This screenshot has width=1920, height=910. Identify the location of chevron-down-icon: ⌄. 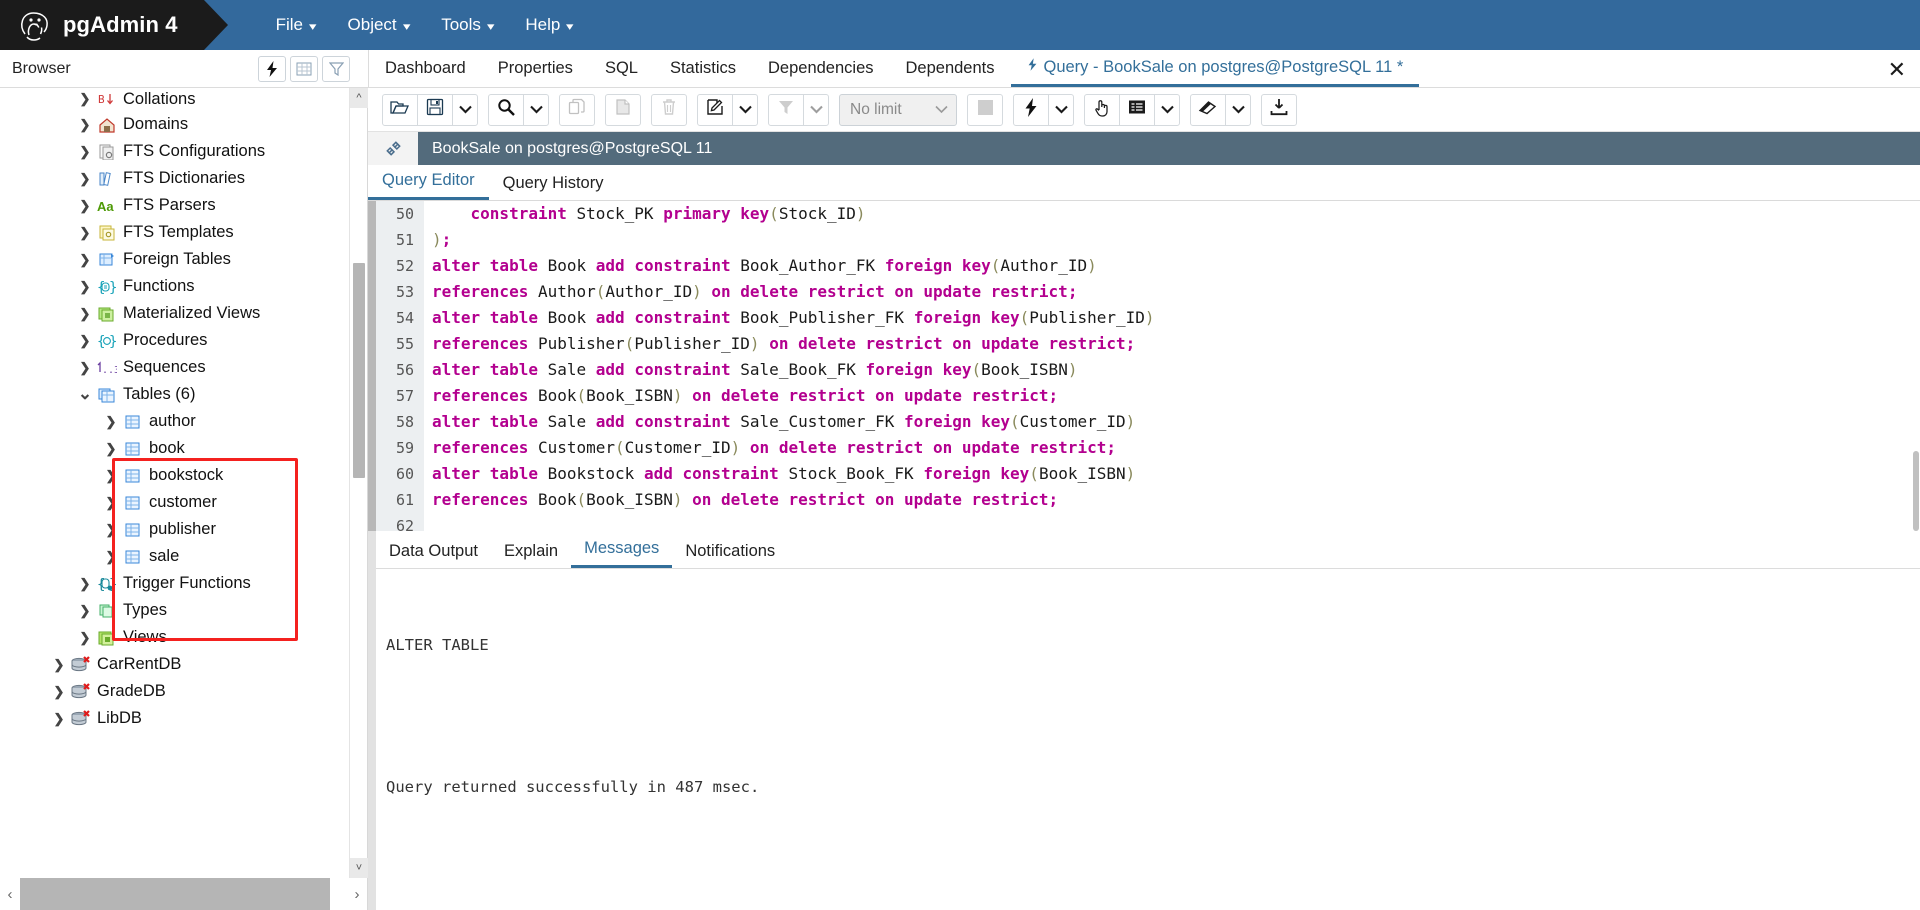
(85, 393).